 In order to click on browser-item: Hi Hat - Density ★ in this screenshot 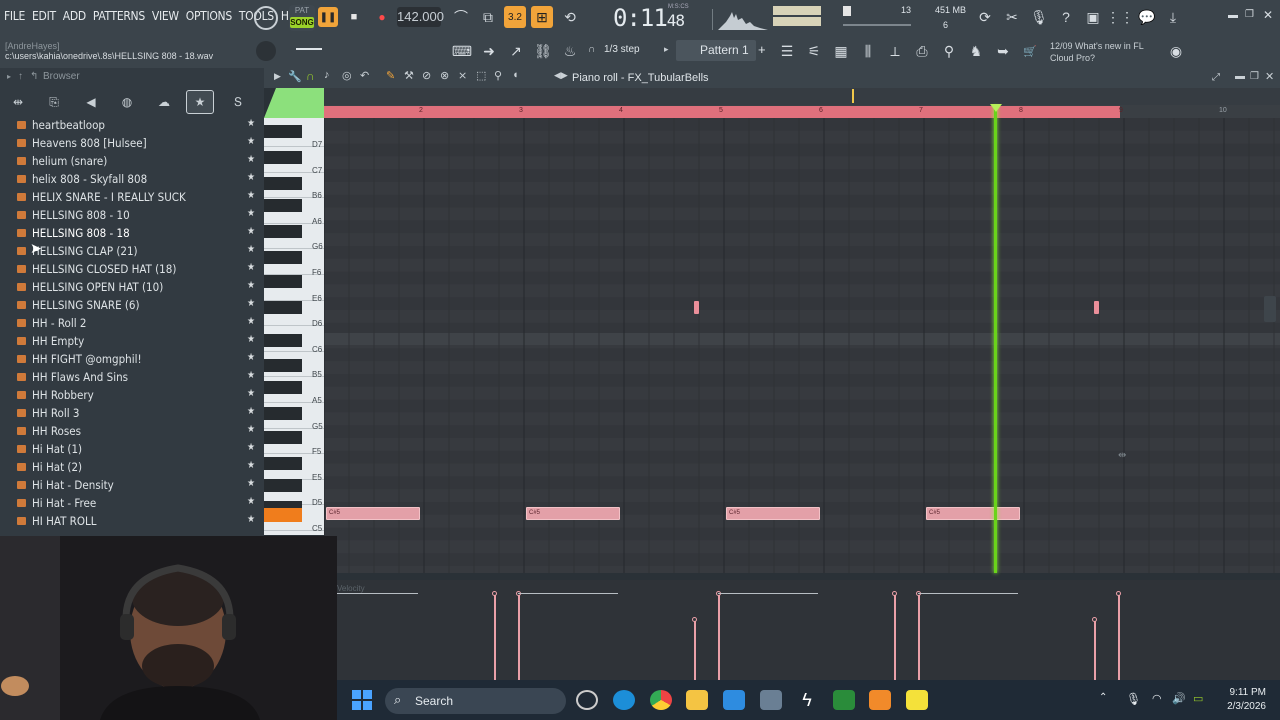, I will do `click(132, 485)`.